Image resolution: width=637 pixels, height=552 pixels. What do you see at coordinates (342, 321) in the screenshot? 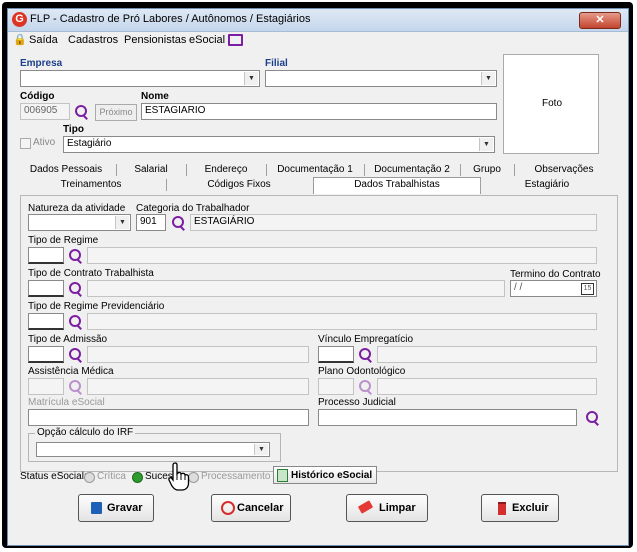
I see `previdenciario-desc-input` at bounding box center [342, 321].